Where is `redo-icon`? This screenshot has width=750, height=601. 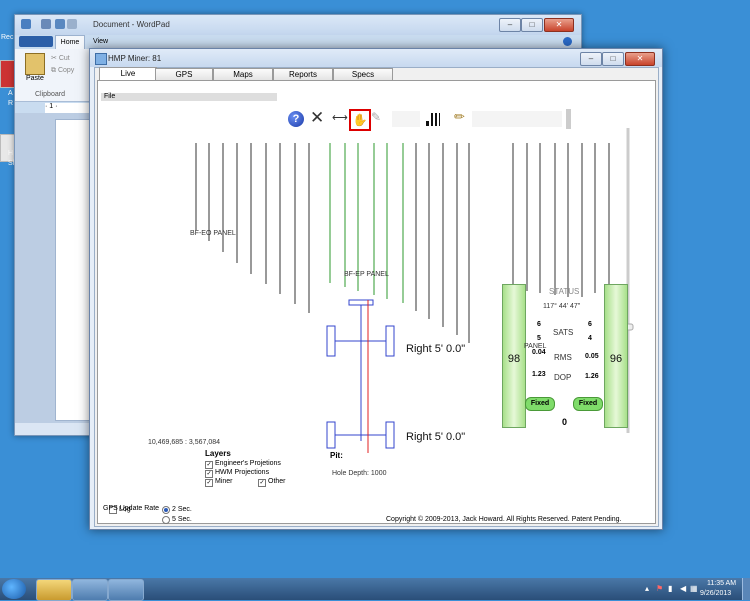
redo-icon is located at coordinates (72, 24).